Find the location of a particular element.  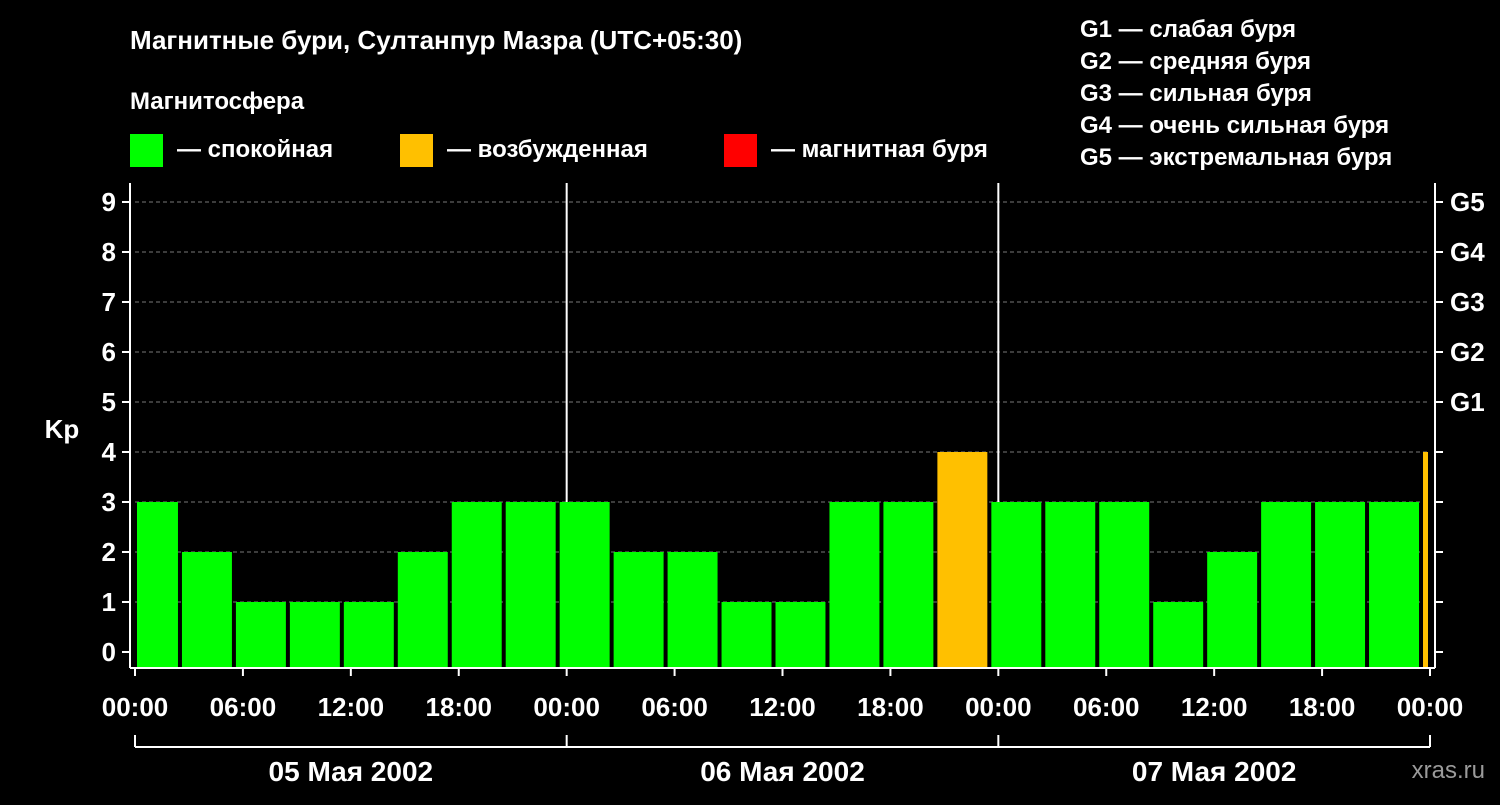

y-tick-label: 2 is located at coordinates (109, 552).